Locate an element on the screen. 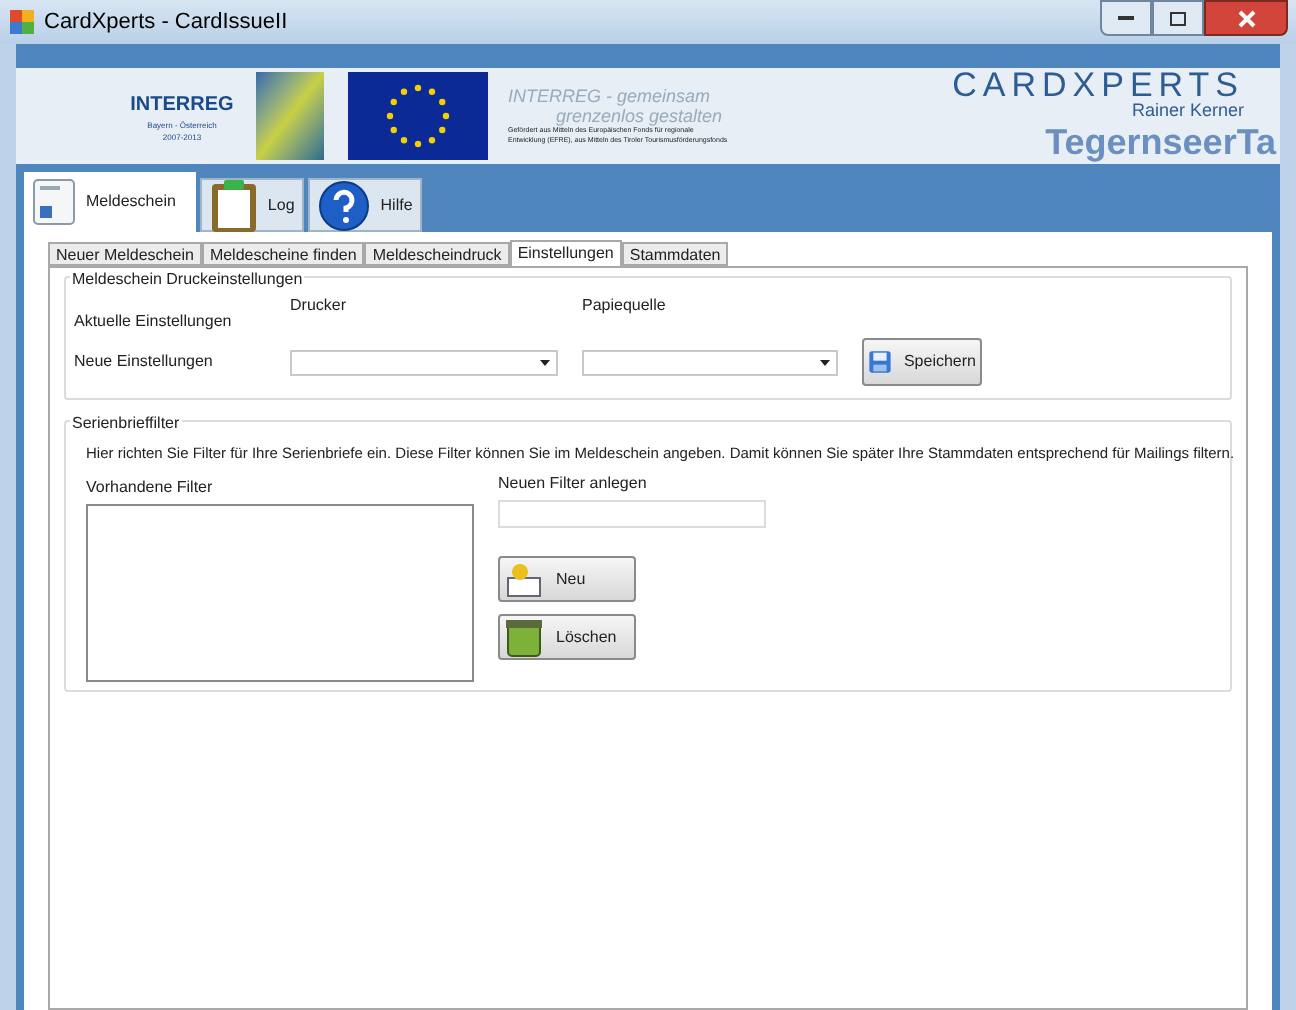 This screenshot has width=1296, height=1010. slogan: grenzenlos gestalten is located at coordinates (639, 116).